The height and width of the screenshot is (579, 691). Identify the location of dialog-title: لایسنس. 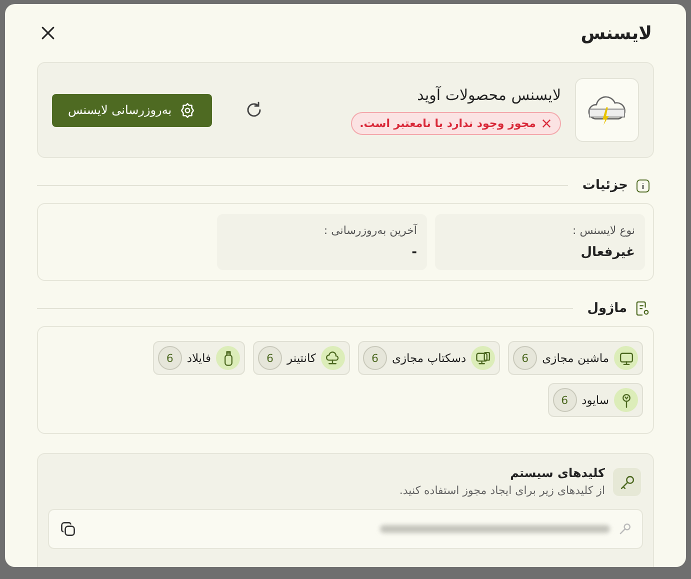
(616, 33).